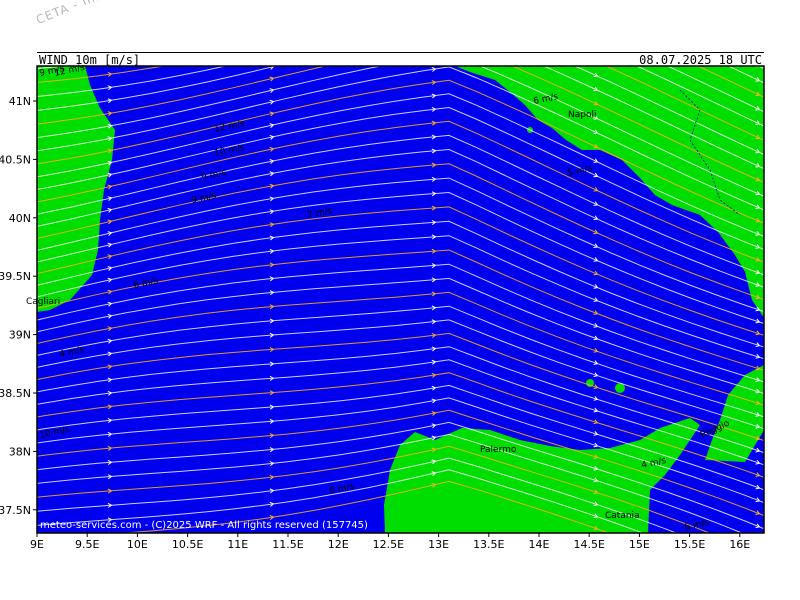 The height and width of the screenshot is (600, 800). What do you see at coordinates (15, 276) in the screenshot?
I see `lat-tick-label: 39.5N` at bounding box center [15, 276].